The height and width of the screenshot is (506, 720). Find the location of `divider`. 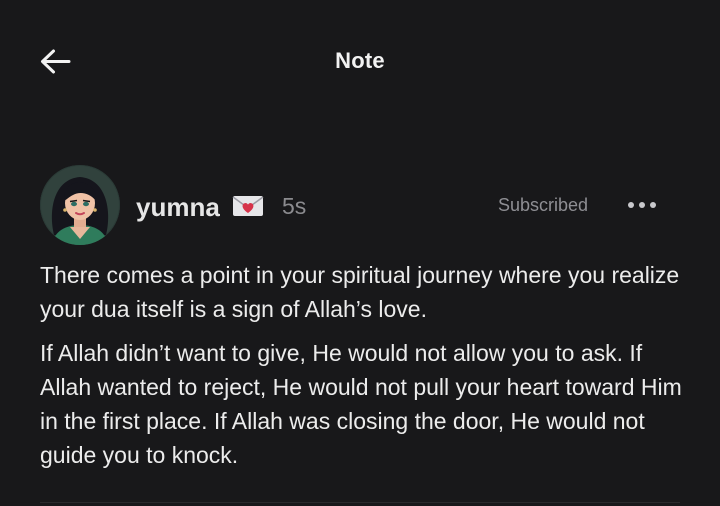

divider is located at coordinates (360, 502).